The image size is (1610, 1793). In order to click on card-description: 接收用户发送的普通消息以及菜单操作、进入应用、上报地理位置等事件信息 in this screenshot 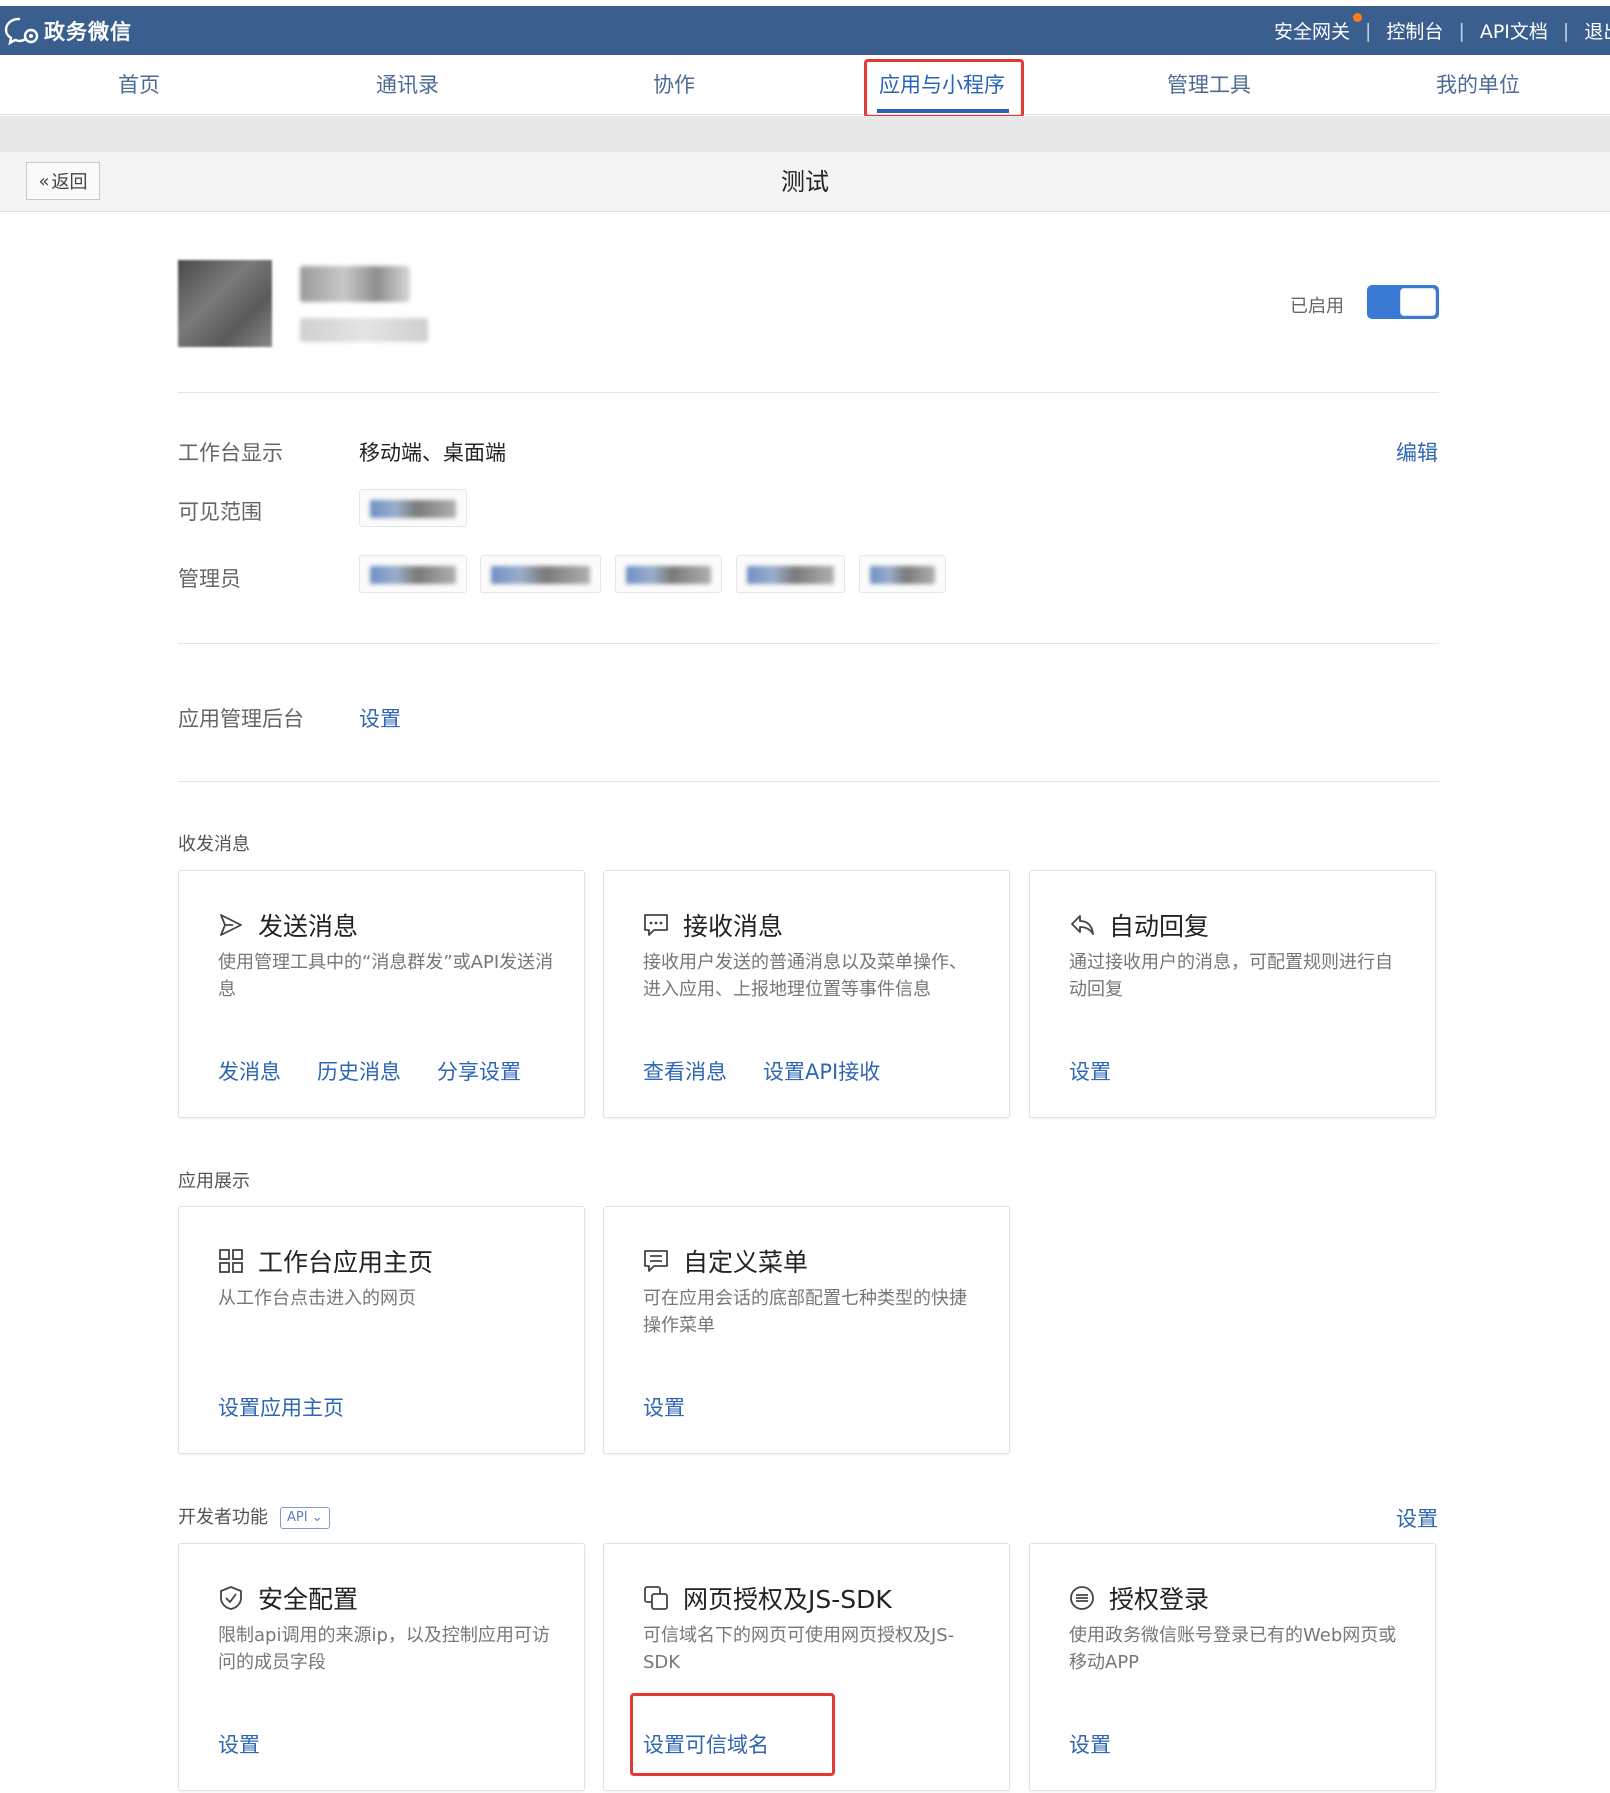, I will do `click(805, 976)`.